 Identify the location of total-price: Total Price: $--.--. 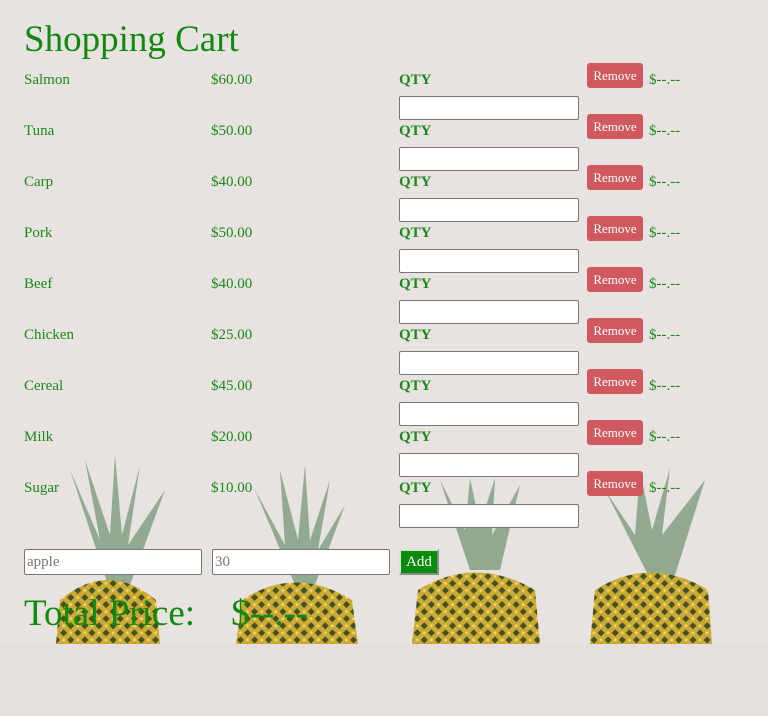
(184, 613).